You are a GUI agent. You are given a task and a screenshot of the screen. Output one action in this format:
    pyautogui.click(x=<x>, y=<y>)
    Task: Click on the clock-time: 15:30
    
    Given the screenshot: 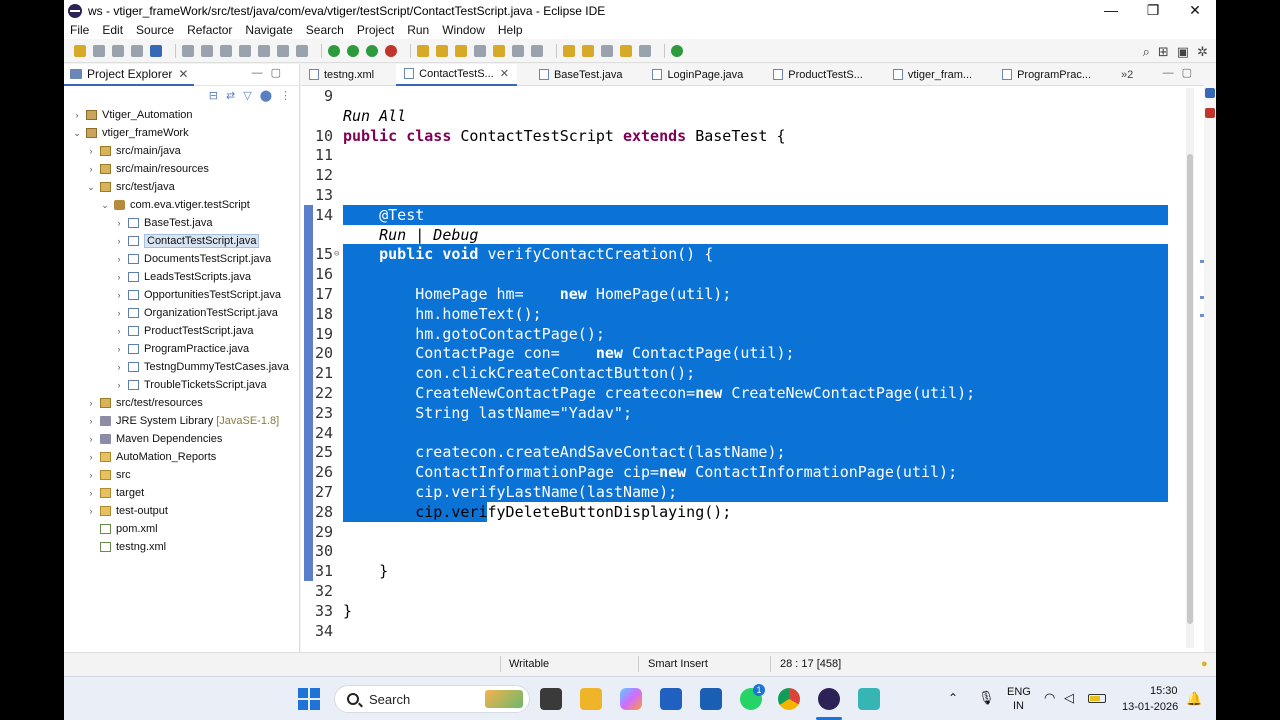 What is the action you would take?
    pyautogui.click(x=1164, y=691)
    